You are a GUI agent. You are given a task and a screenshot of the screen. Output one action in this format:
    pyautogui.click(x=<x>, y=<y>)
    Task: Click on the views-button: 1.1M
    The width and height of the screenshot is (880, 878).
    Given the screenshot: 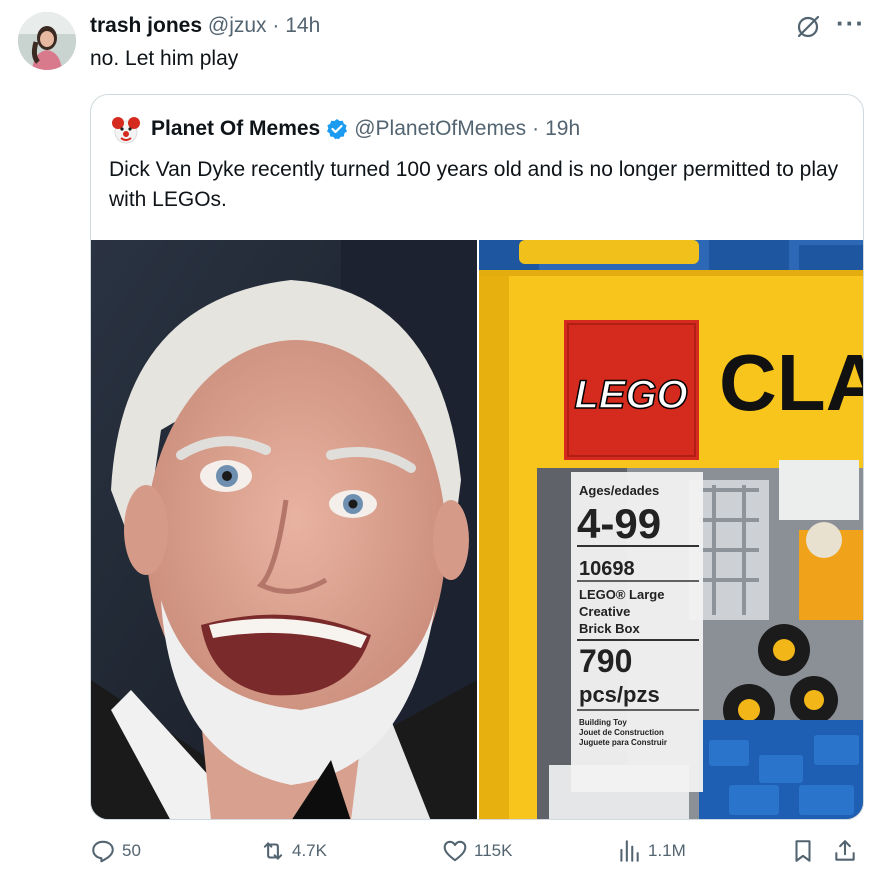 What is the action you would take?
    pyautogui.click(x=651, y=851)
    